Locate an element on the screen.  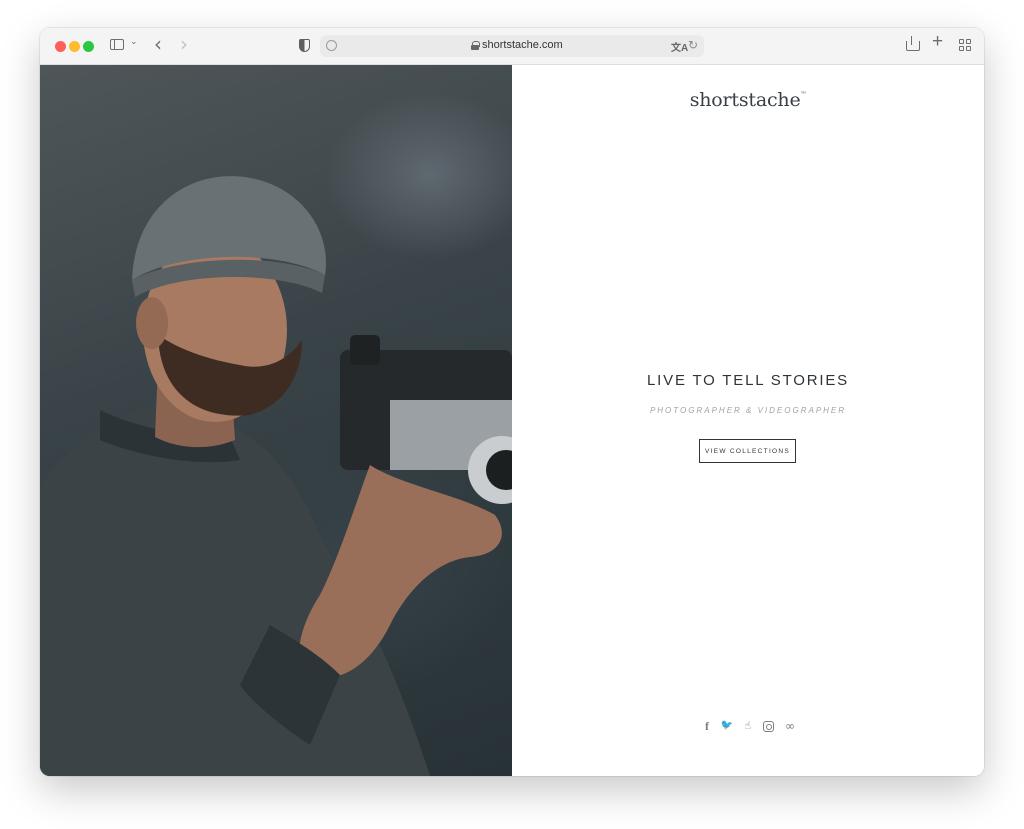
page-settings-icon is located at coordinates (331, 45).